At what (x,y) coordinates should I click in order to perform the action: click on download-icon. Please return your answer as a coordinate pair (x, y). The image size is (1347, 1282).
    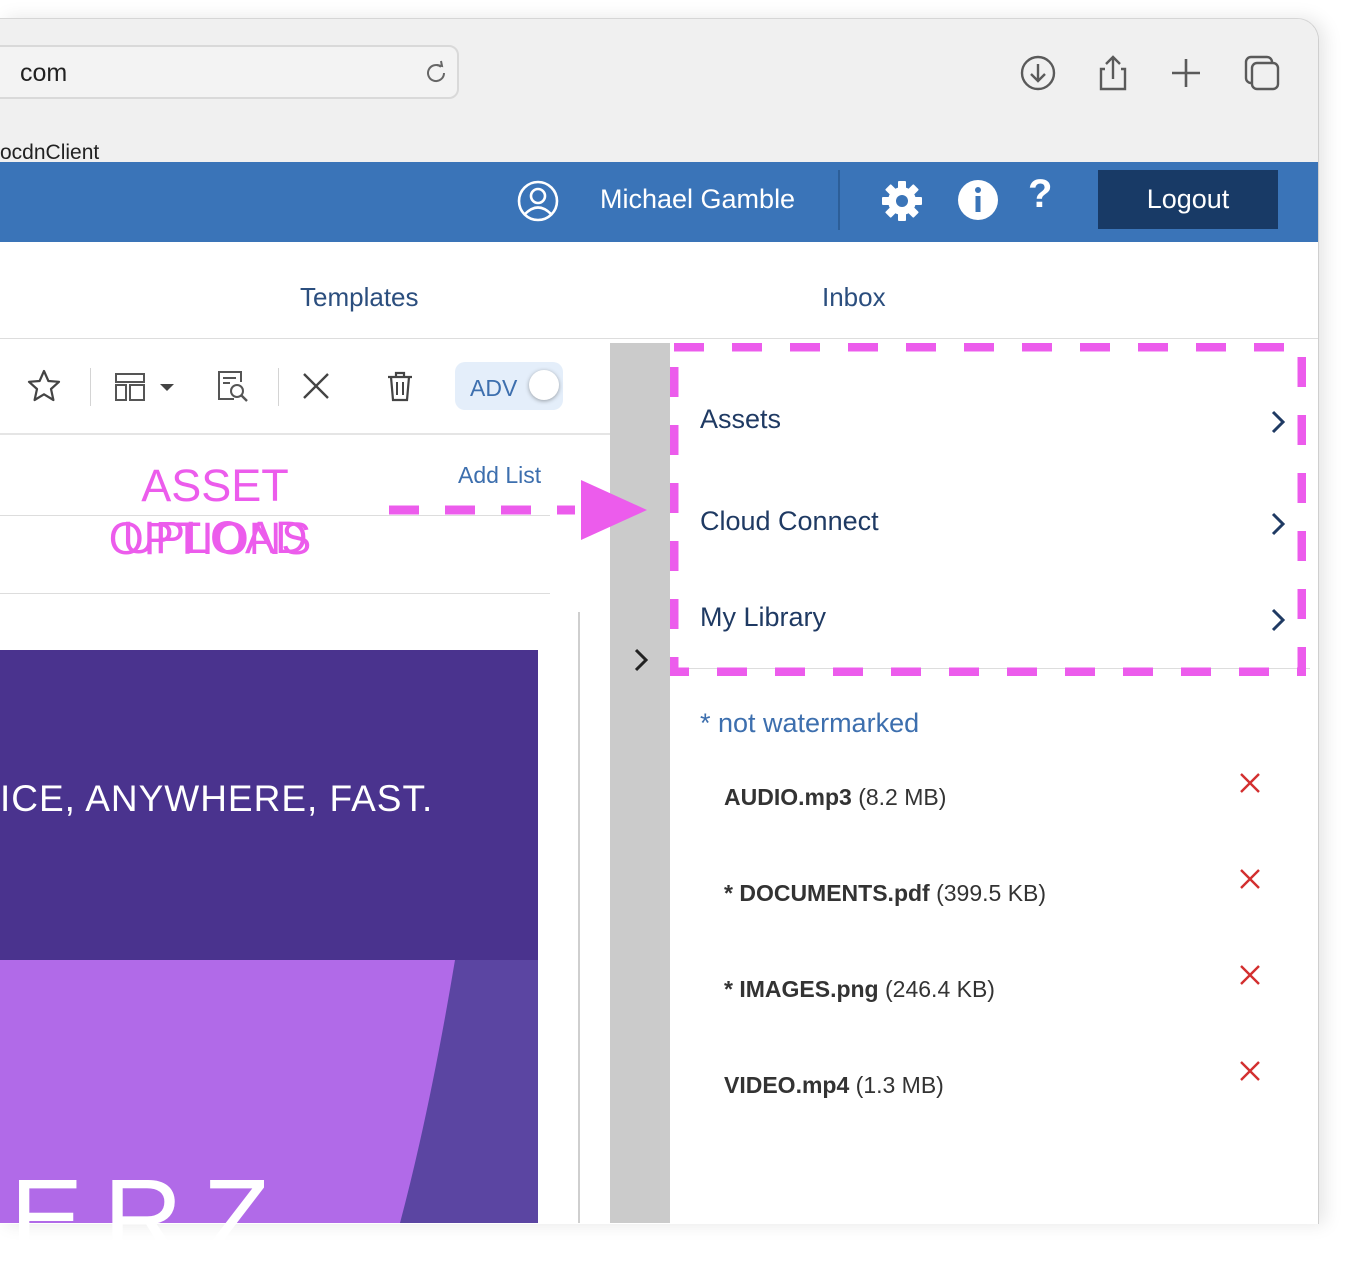
    Looking at the image, I should click on (1038, 73).